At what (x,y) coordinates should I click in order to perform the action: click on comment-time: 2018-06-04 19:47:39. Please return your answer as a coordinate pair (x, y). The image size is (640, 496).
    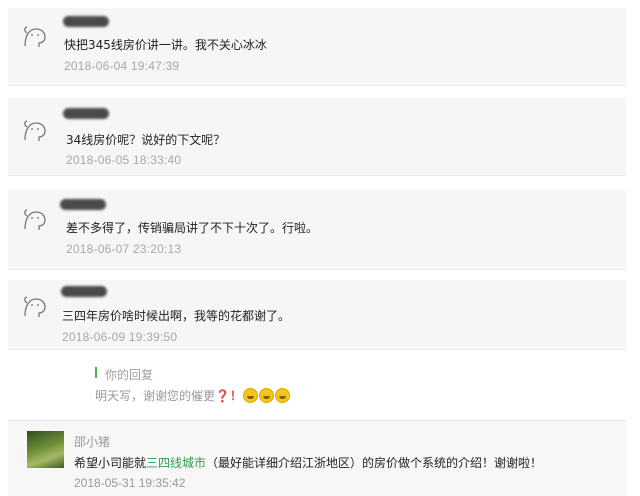
    Looking at the image, I should click on (122, 66).